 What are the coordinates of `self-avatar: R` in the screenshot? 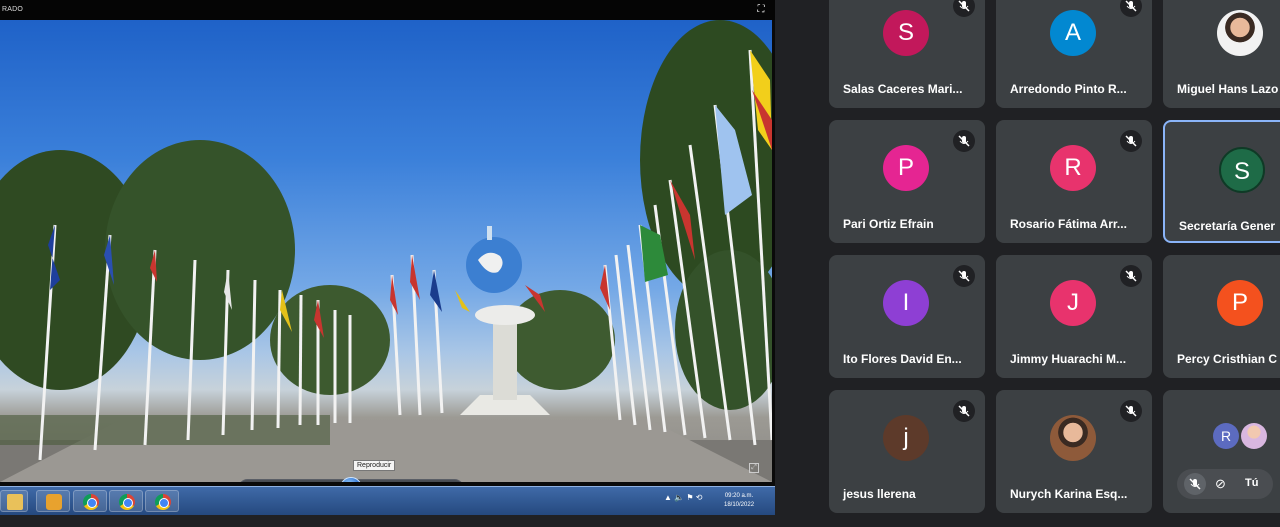 It's located at (1226, 436).